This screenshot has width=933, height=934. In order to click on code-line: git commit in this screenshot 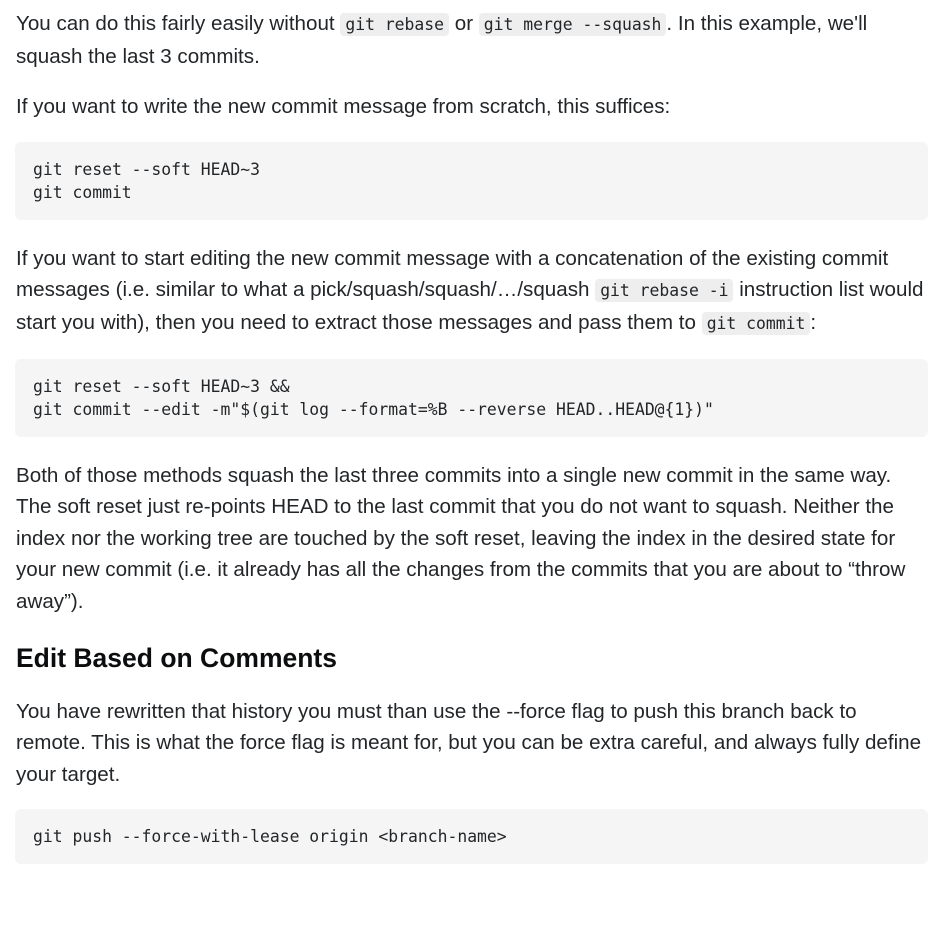, I will do `click(82, 192)`.